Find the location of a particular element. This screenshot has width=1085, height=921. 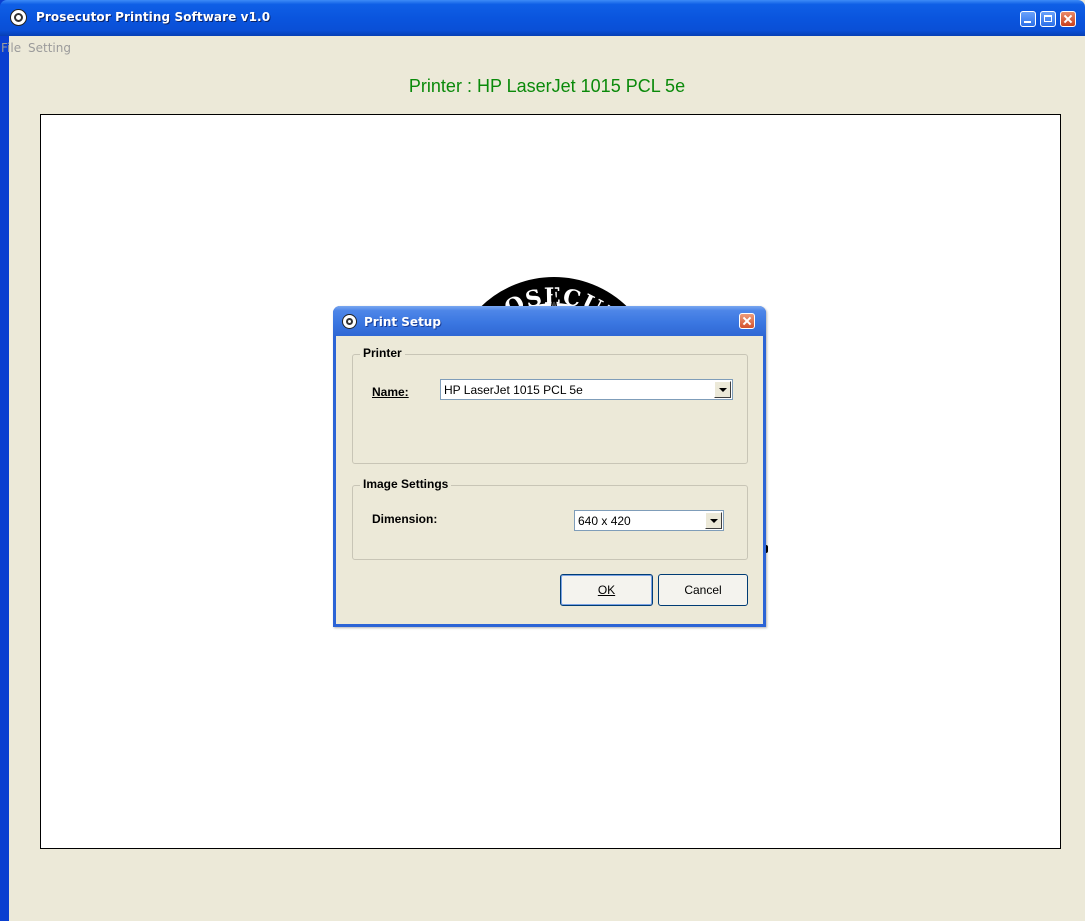

ok-button: OK is located at coordinates (606, 590).